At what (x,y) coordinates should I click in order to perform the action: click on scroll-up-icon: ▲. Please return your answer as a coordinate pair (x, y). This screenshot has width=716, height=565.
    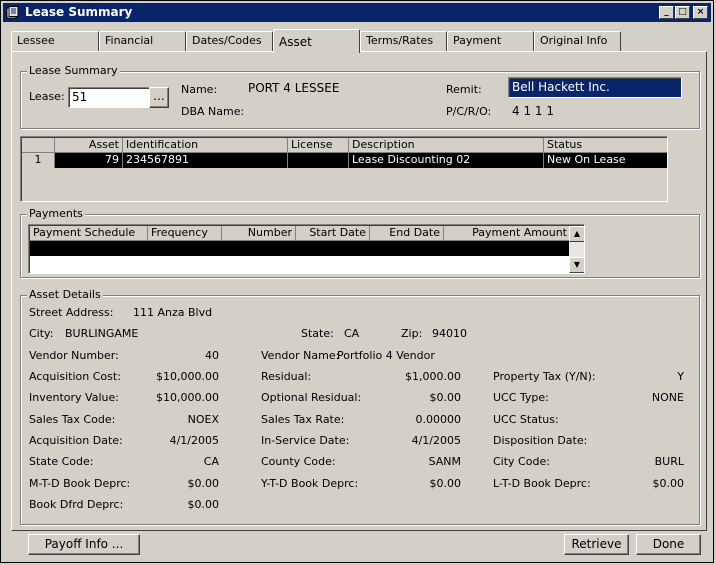
    Looking at the image, I should click on (576, 234).